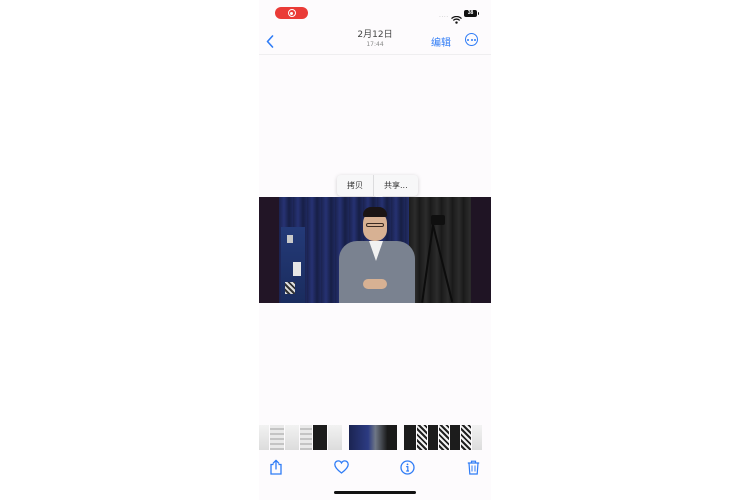 The image size is (750, 500). I want to click on bottom-toolbar, so click(375, 467).